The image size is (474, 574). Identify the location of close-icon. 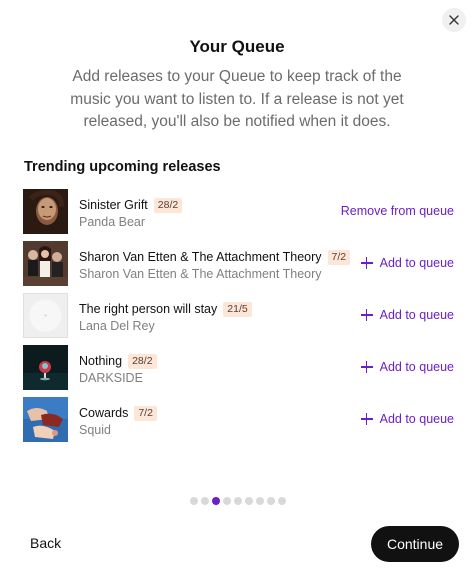
(454, 20).